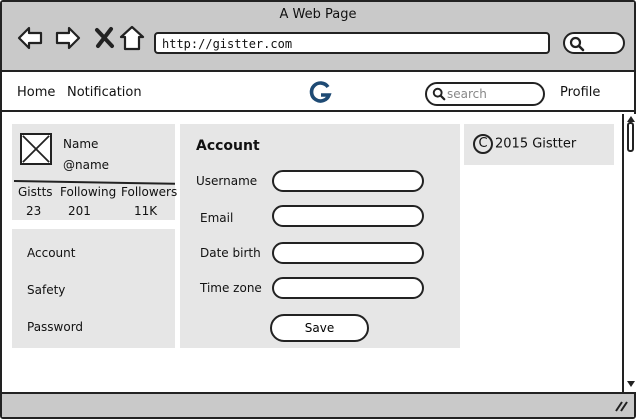 The width and height of the screenshot is (636, 419). What do you see at coordinates (55, 327) in the screenshot?
I see `settings-menu-item-password: Password` at bounding box center [55, 327].